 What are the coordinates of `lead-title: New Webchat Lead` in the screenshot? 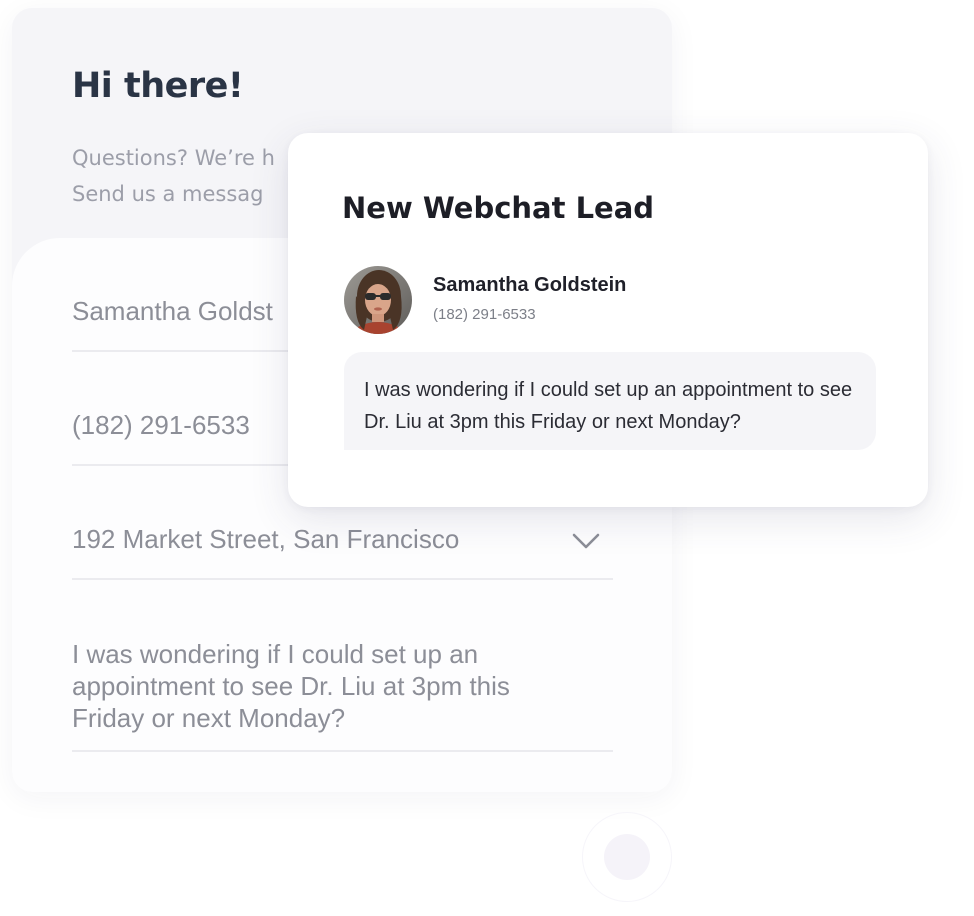 It's located at (498, 208).